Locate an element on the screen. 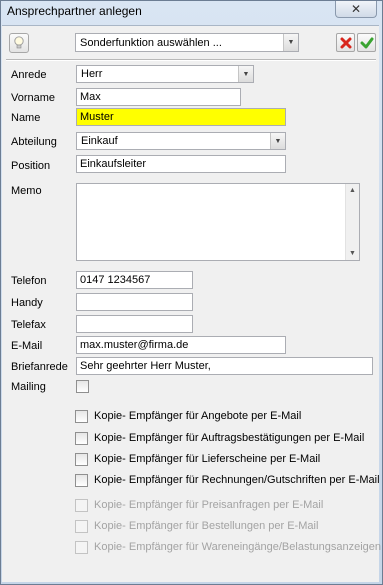 The height and width of the screenshot is (585, 383). name-value: Muster is located at coordinates (97, 117).